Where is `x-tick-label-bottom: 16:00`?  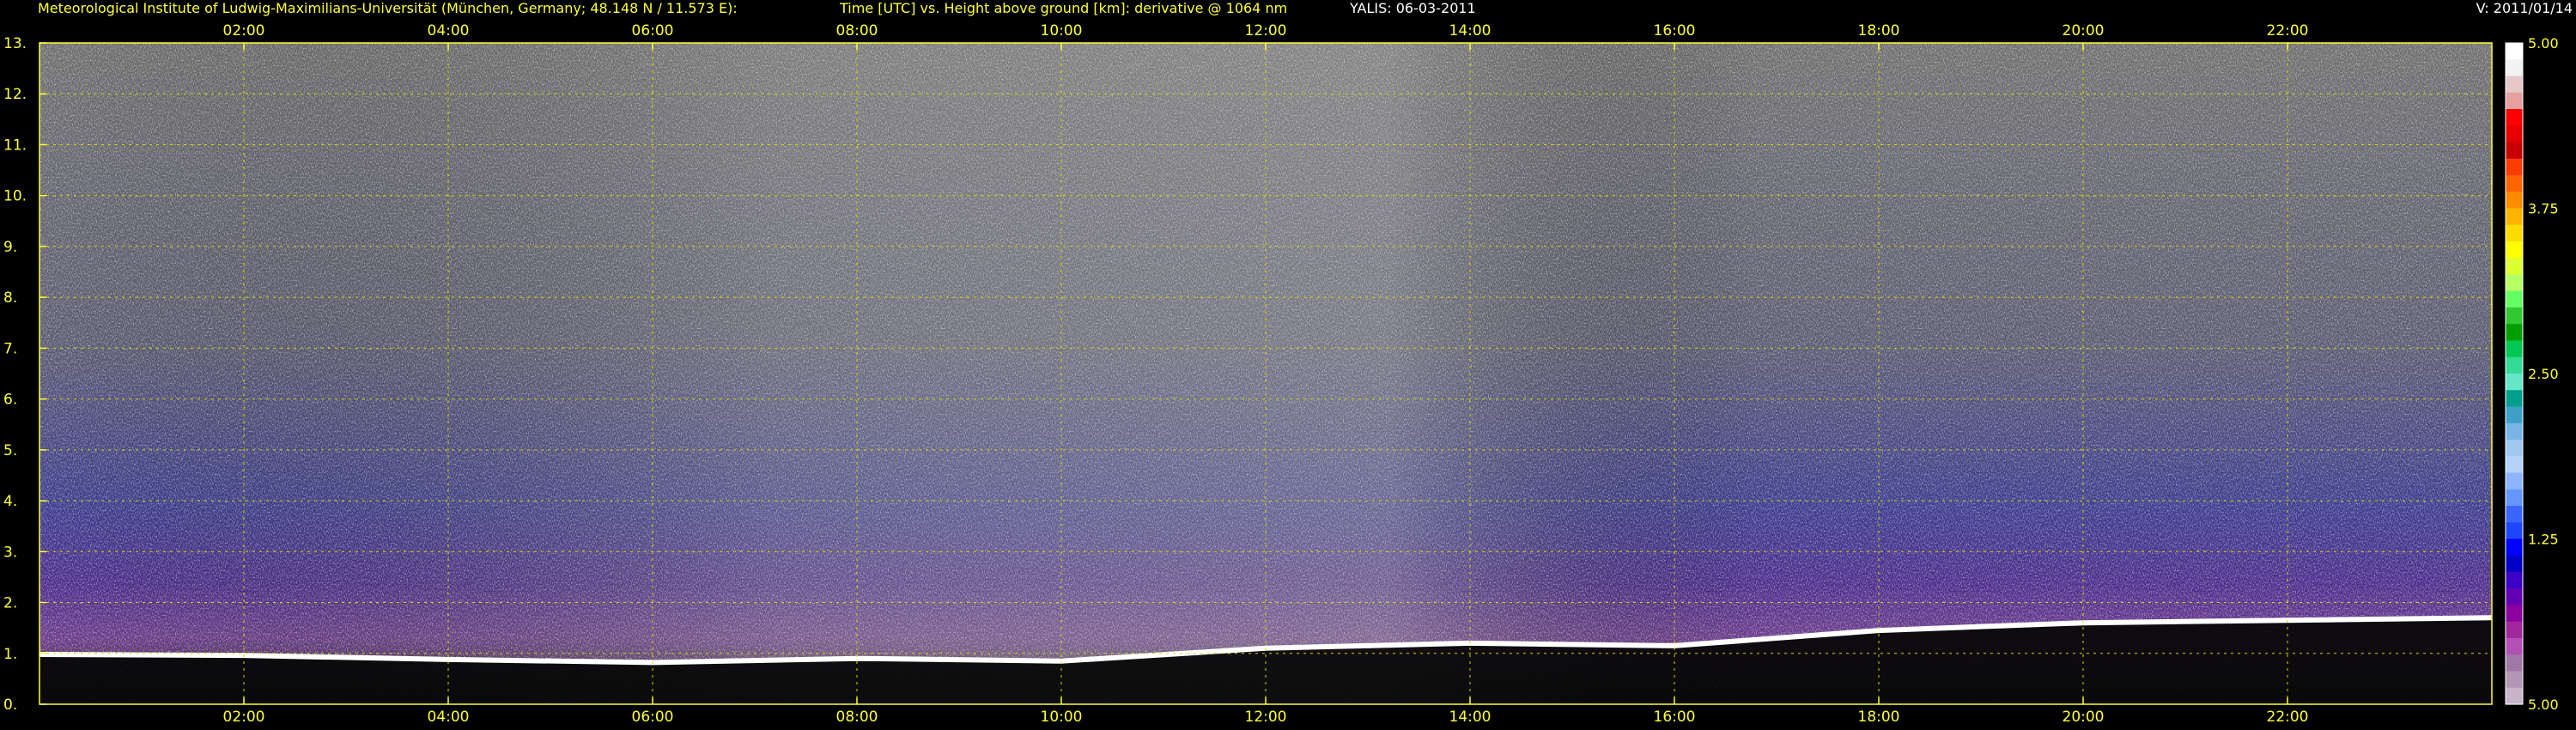 x-tick-label-bottom: 16:00 is located at coordinates (1675, 717).